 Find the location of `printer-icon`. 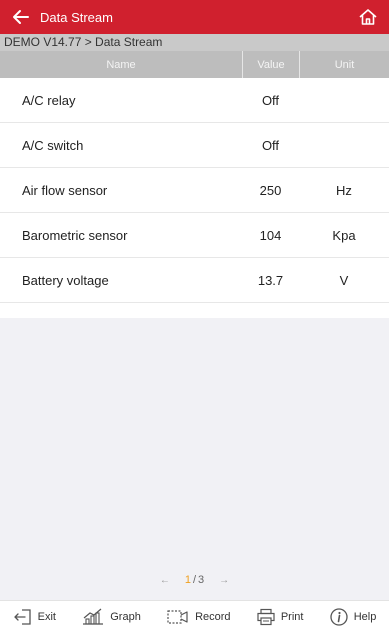

printer-icon is located at coordinates (266, 616).